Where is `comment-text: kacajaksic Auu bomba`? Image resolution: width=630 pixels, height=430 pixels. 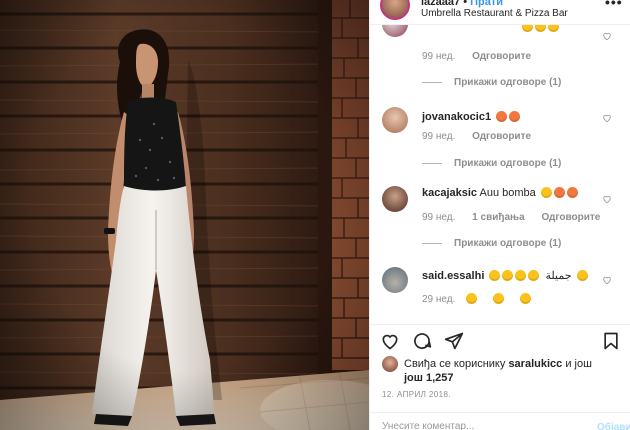 comment-text: kacajaksic Auu bomba is located at coordinates (500, 193).